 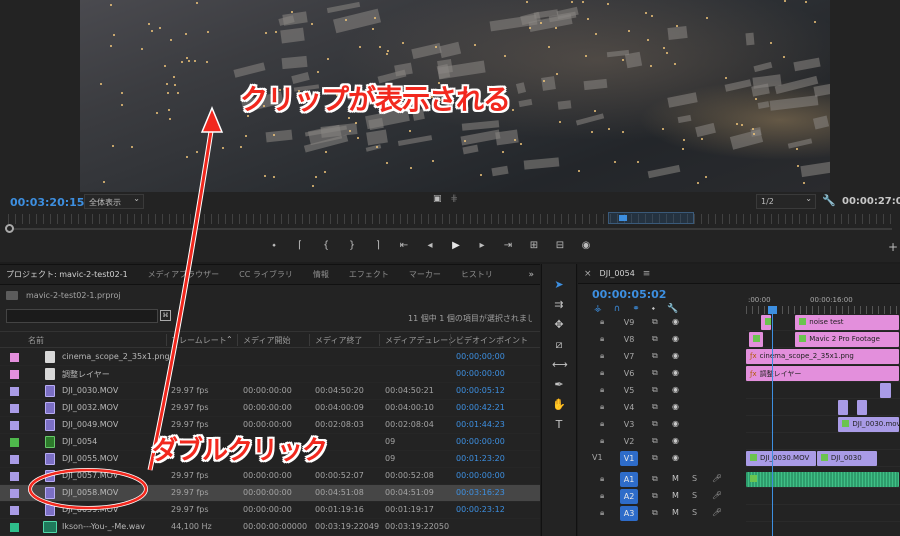 I want to click on current-timecode: 00:03:20:15, so click(x=47, y=202).